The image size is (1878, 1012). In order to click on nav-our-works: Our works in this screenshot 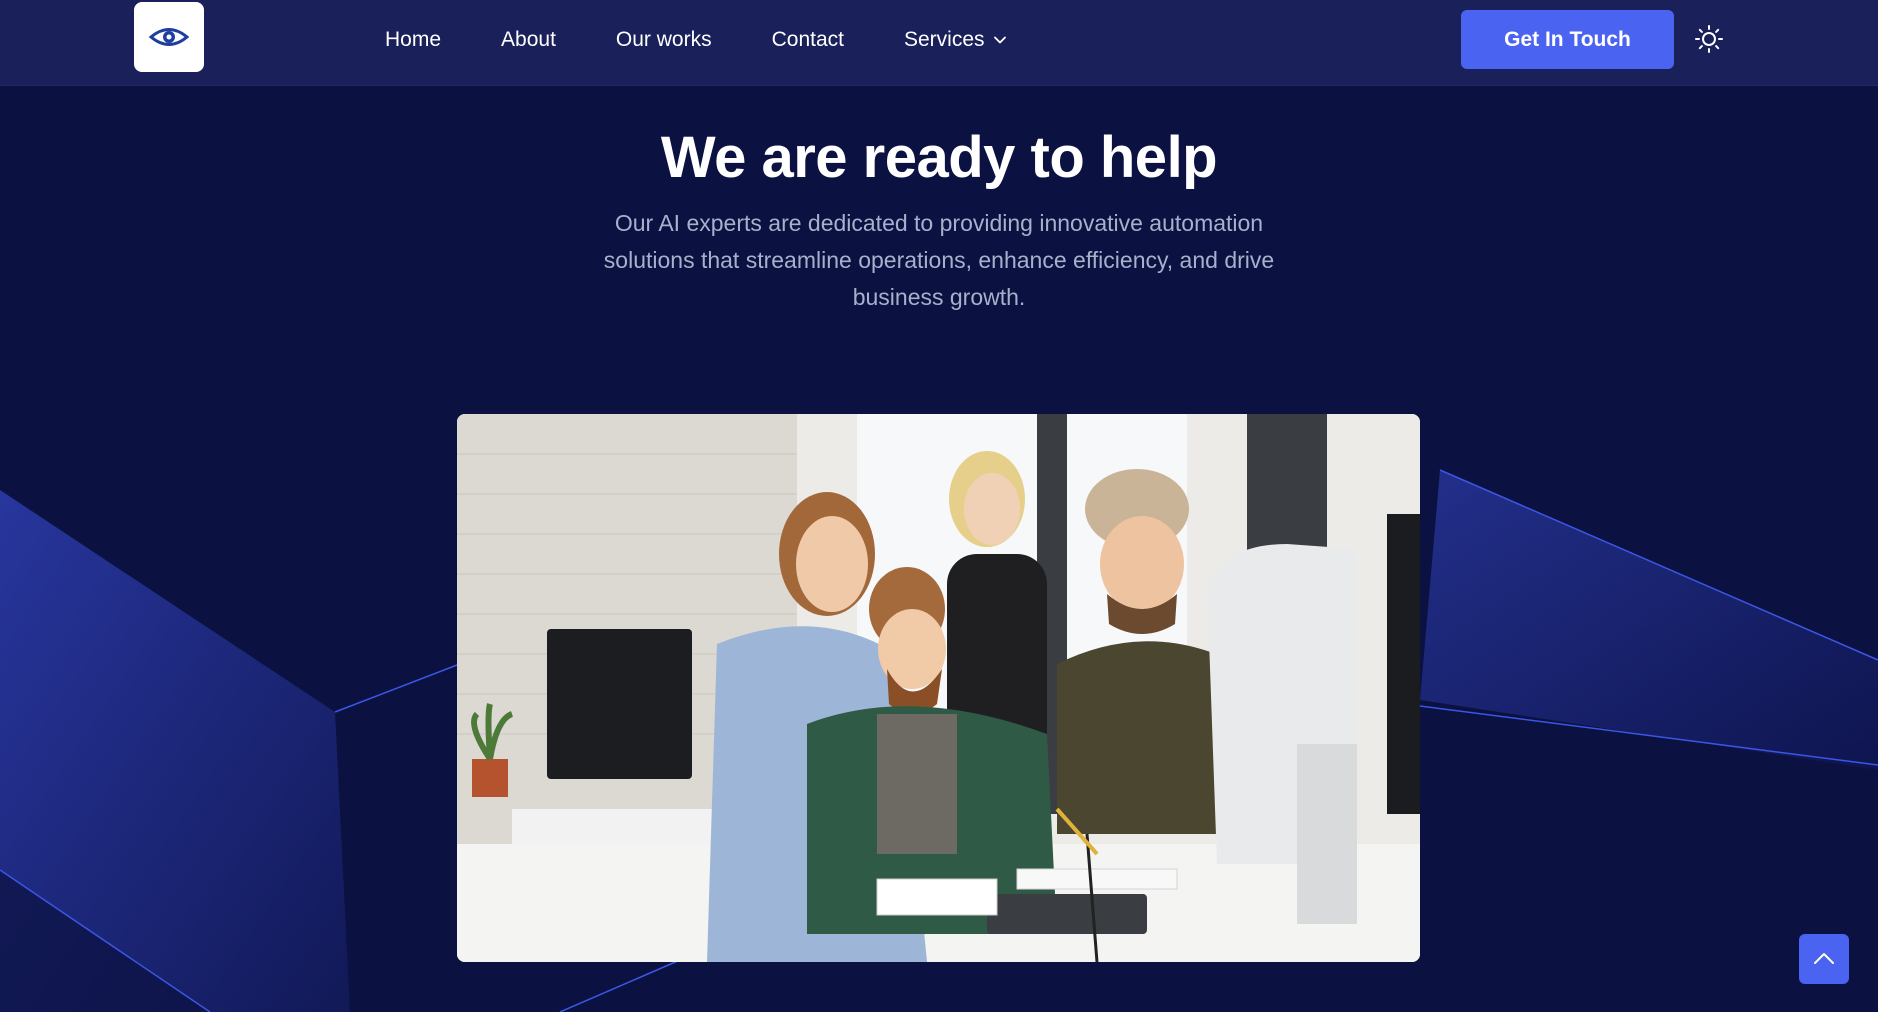, I will do `click(664, 40)`.